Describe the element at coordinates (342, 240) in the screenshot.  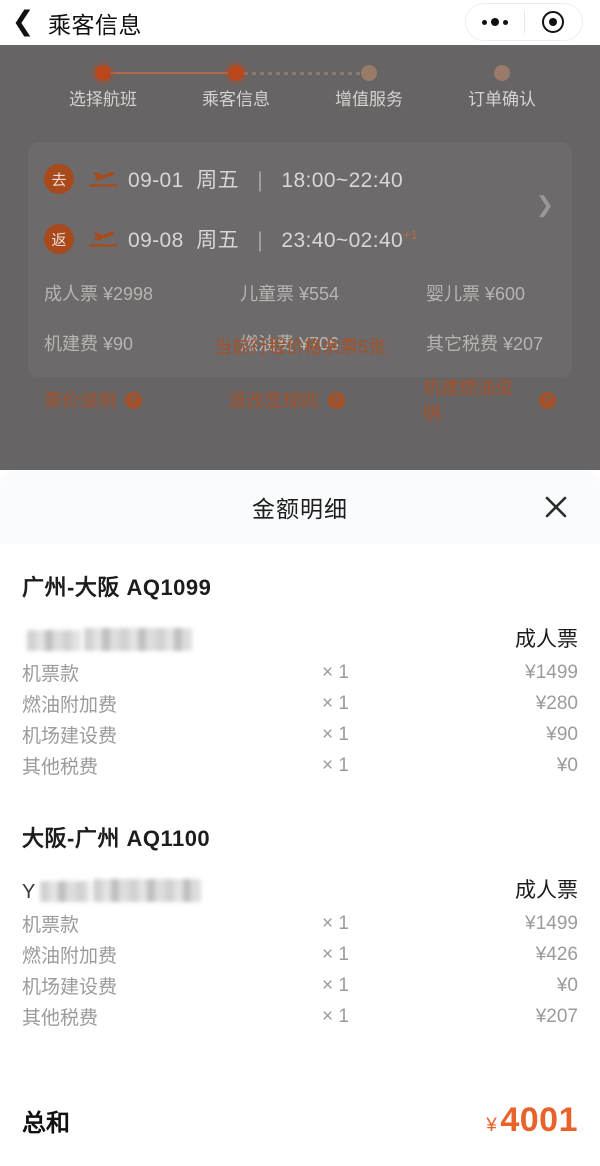
I see `leg-time-return: 23:40~02:40` at that location.